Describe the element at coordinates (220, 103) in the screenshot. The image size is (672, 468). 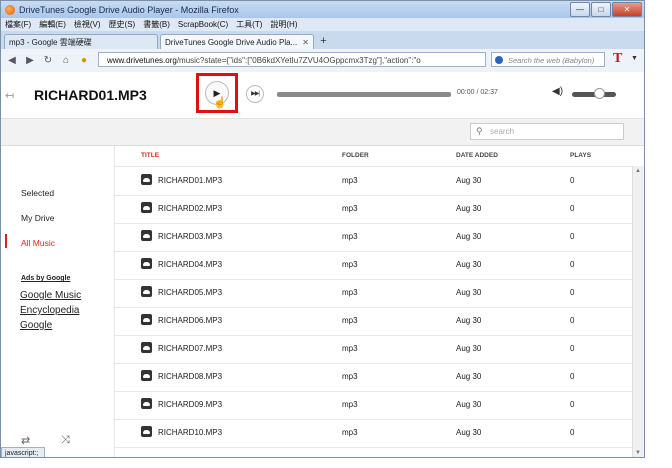
I see `hand-cursor-icon: ☝` at that location.